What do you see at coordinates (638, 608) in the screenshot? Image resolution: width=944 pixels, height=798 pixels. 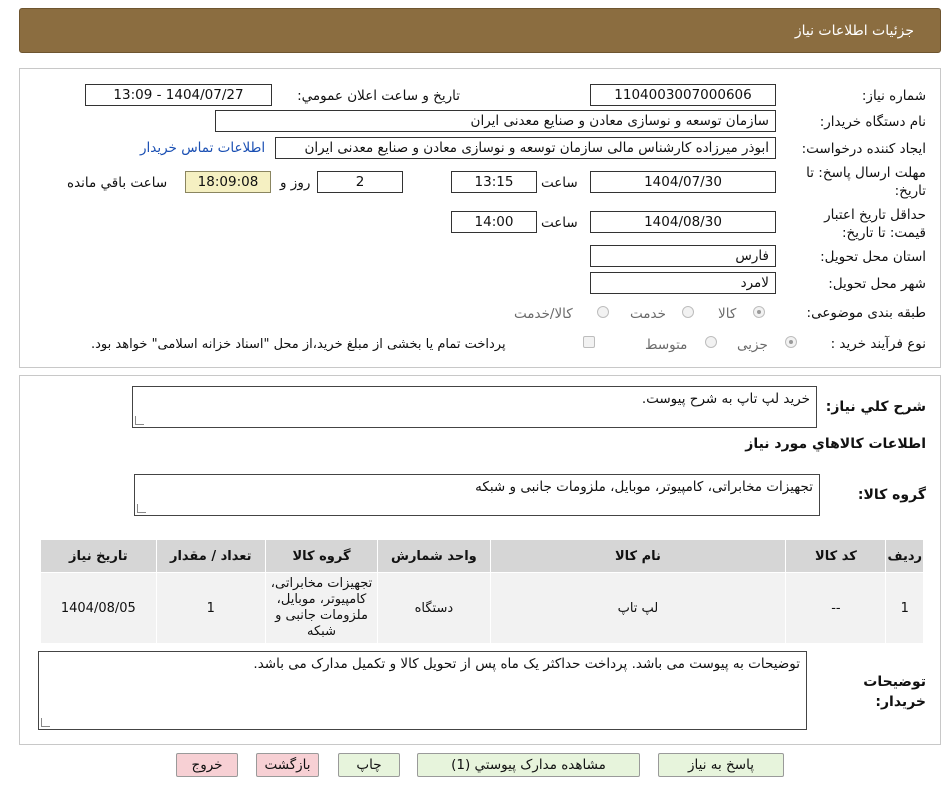 I see `cell-name: لپ تاپ` at bounding box center [638, 608].